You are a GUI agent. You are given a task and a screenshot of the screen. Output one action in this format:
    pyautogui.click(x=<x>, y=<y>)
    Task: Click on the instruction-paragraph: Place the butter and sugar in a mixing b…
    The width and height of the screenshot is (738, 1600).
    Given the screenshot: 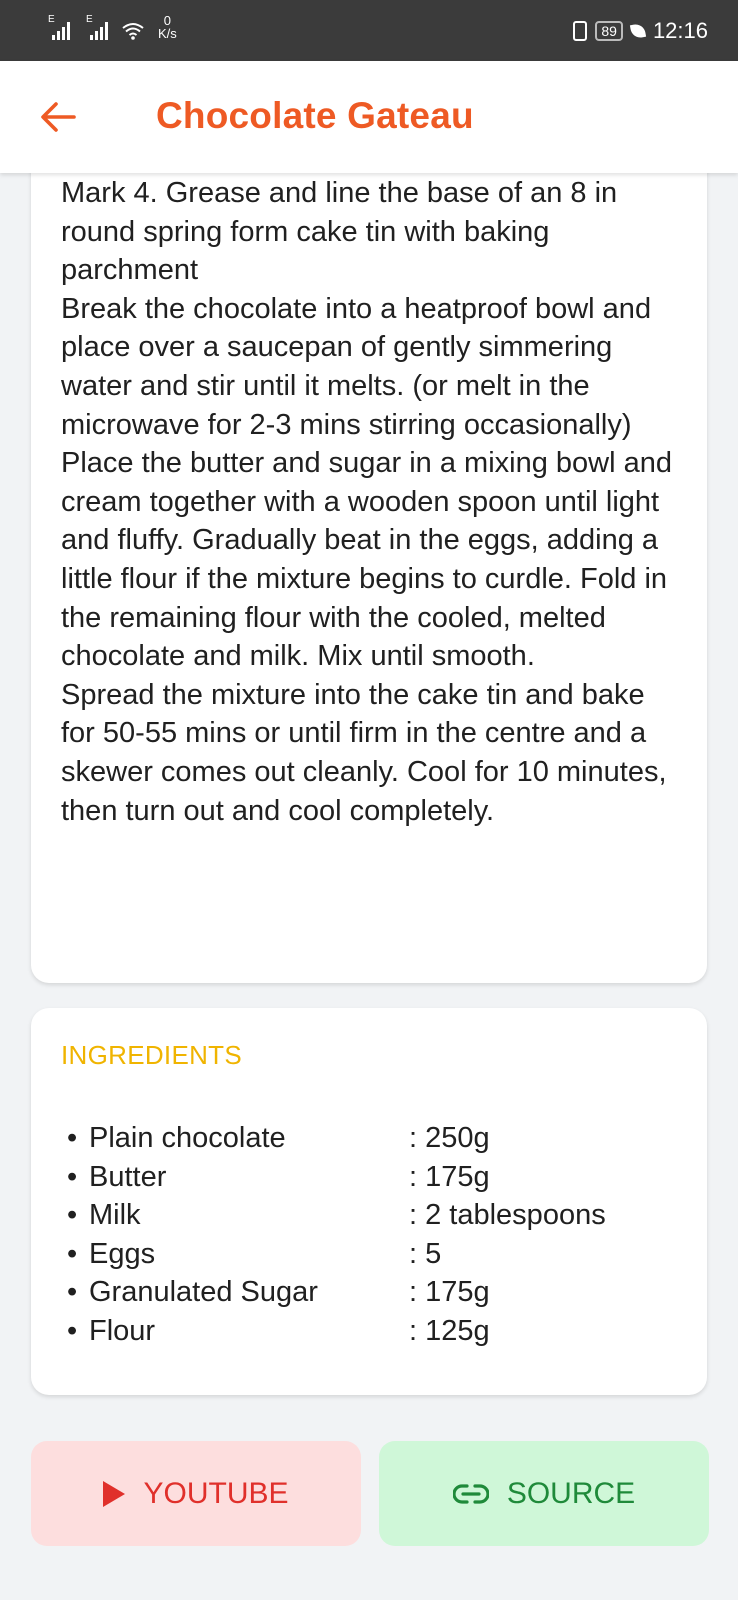 What is the action you would take?
    pyautogui.click(x=366, y=560)
    